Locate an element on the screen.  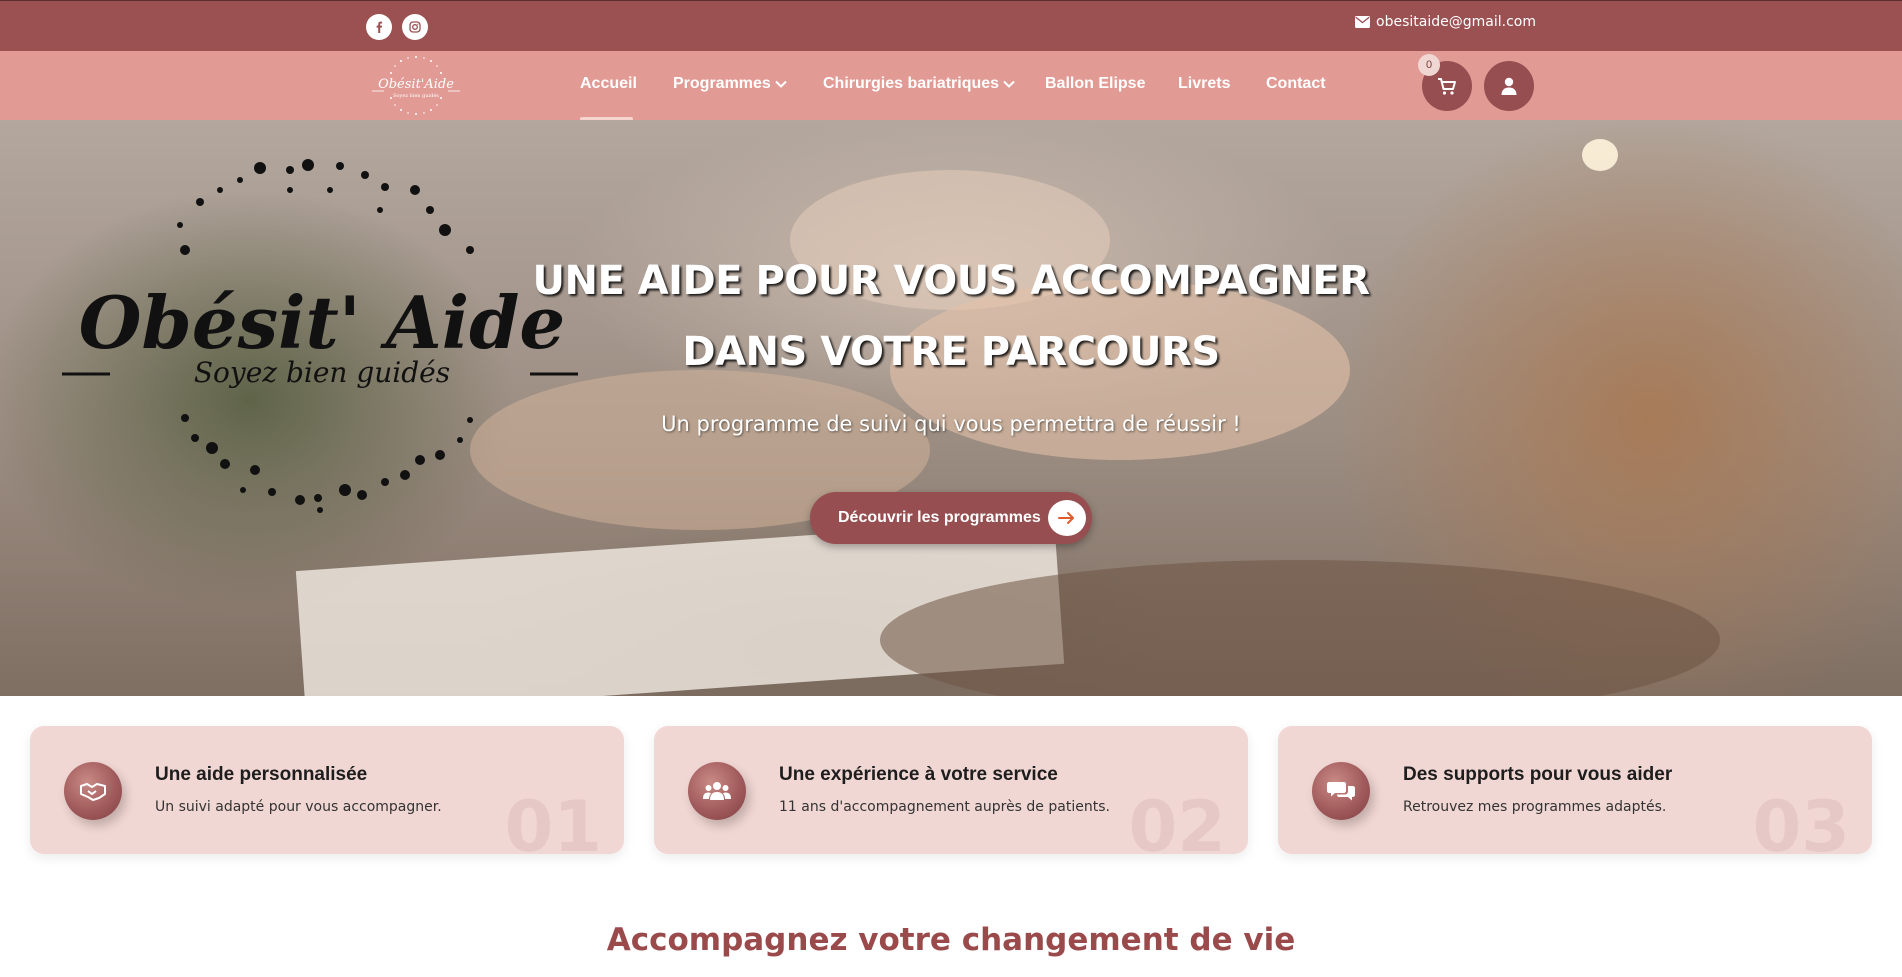
facebook-icon is located at coordinates (379, 27).